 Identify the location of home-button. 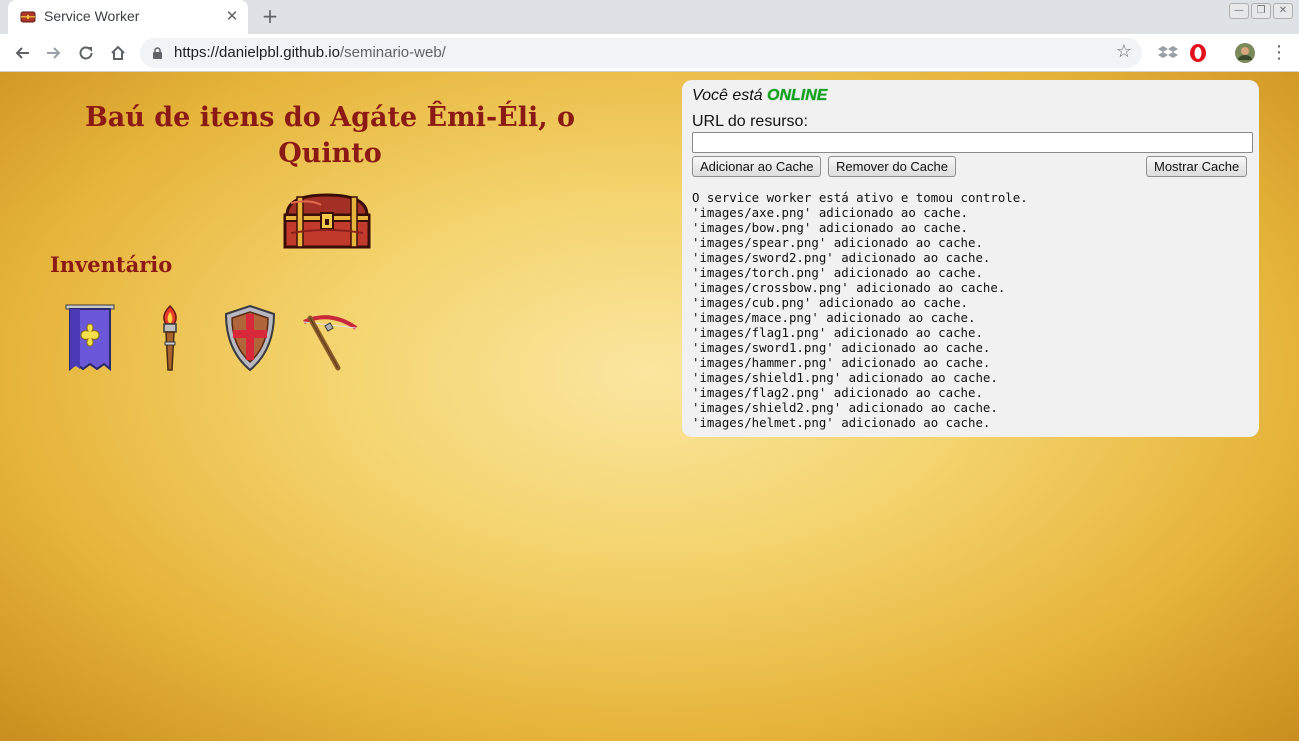
(118, 53).